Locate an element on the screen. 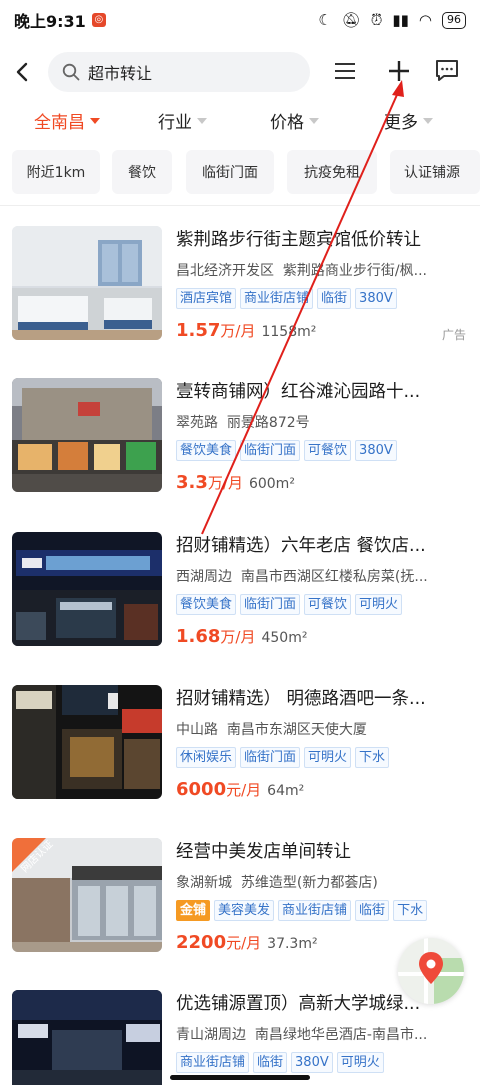 The height and width of the screenshot is (1085, 480). listing-price: 1.68万/月 450m² is located at coordinates (241, 636).